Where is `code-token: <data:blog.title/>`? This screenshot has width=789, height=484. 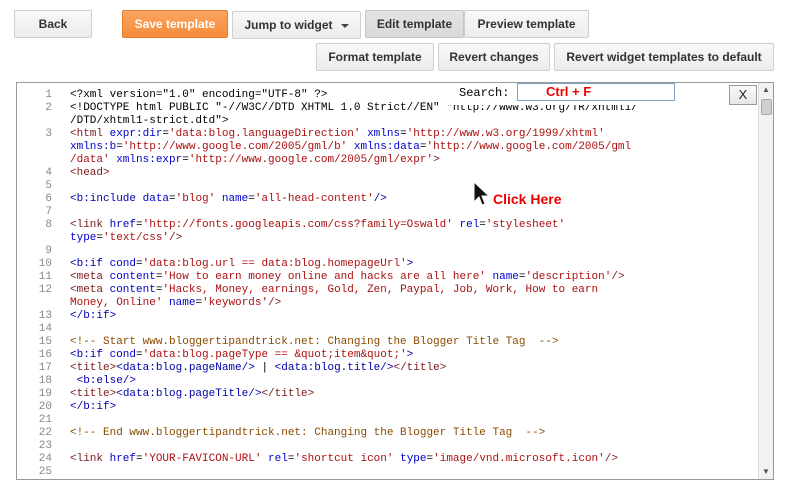 code-token: <data:blog.title/> is located at coordinates (334, 368).